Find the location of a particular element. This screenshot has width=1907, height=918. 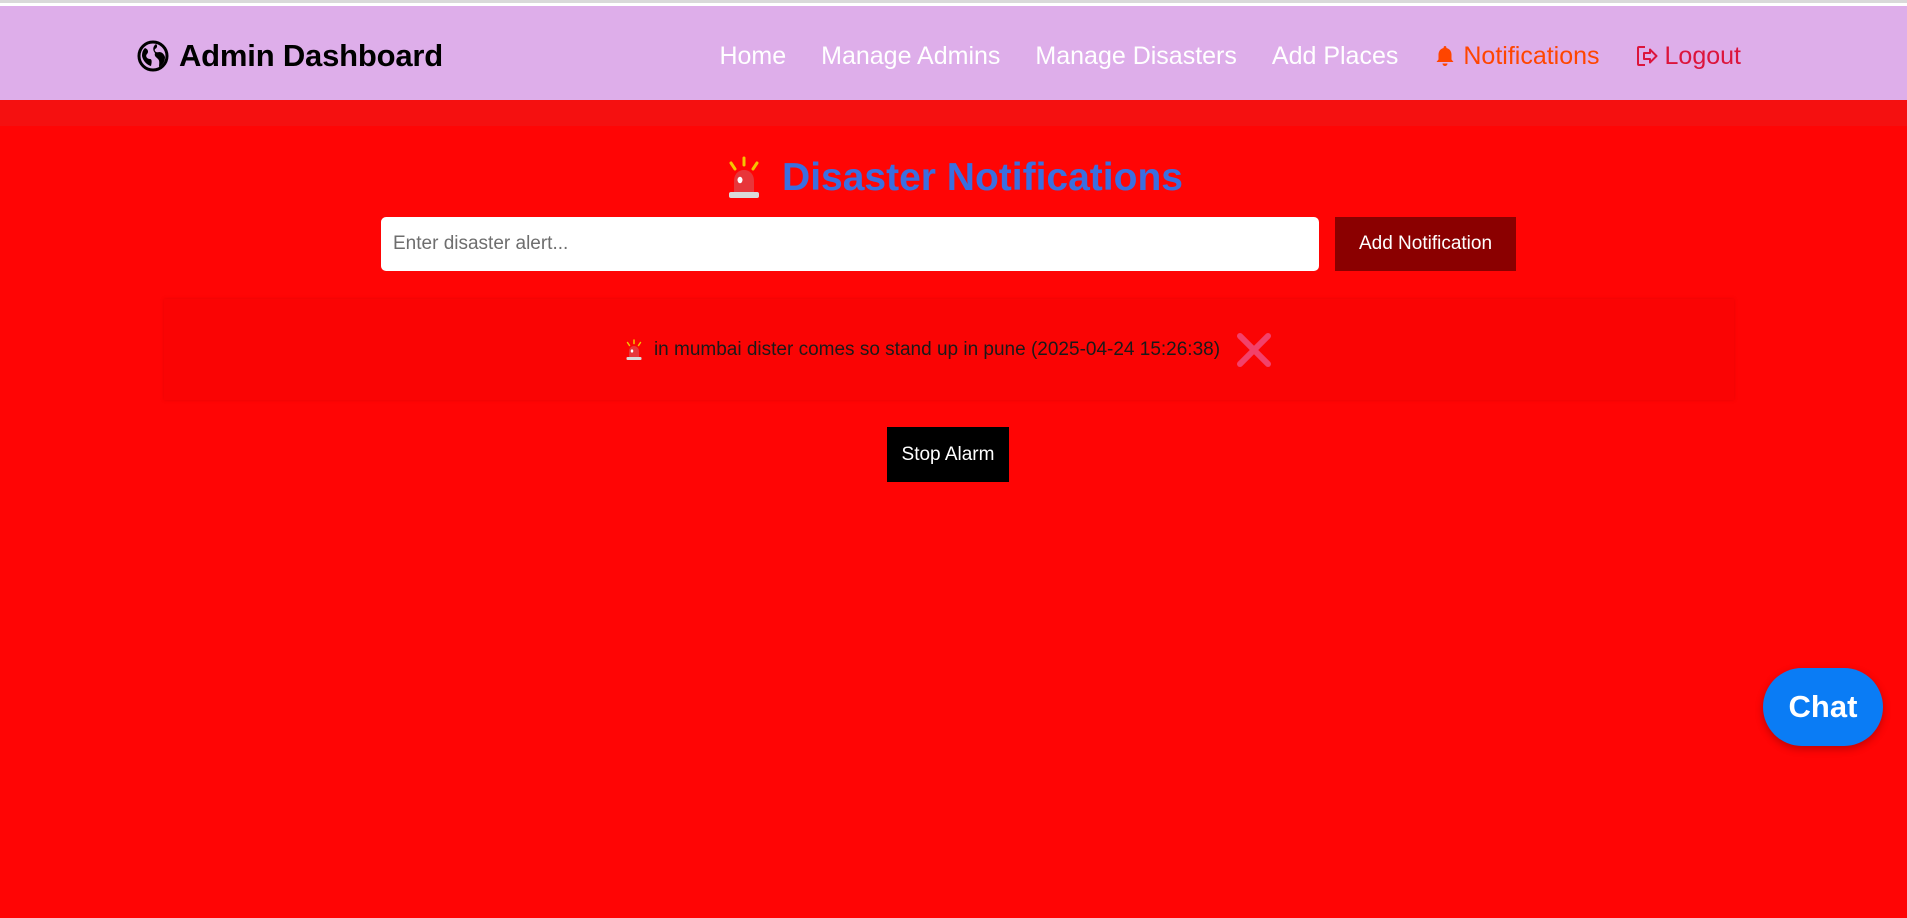

nav-link-manage-disasters: Manage Disasters is located at coordinates (1135, 56).